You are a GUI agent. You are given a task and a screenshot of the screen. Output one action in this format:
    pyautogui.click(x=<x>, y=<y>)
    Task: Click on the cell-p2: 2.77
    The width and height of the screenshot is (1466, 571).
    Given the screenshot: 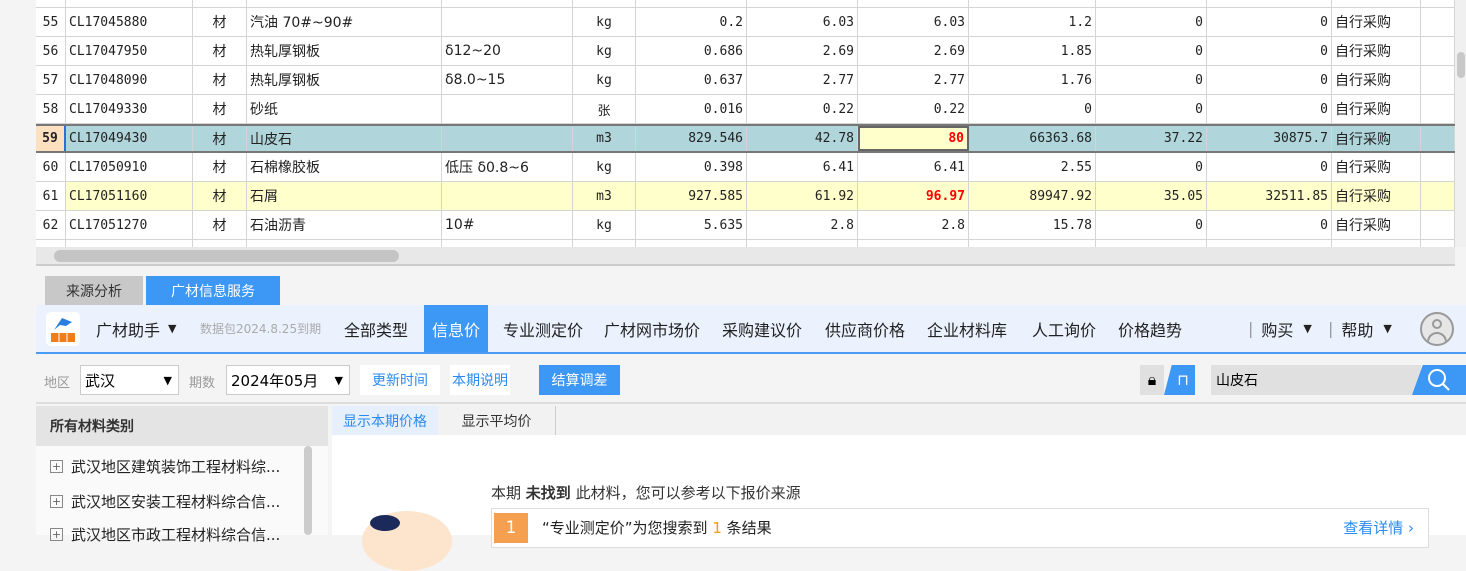 What is the action you would take?
    pyautogui.click(x=913, y=80)
    